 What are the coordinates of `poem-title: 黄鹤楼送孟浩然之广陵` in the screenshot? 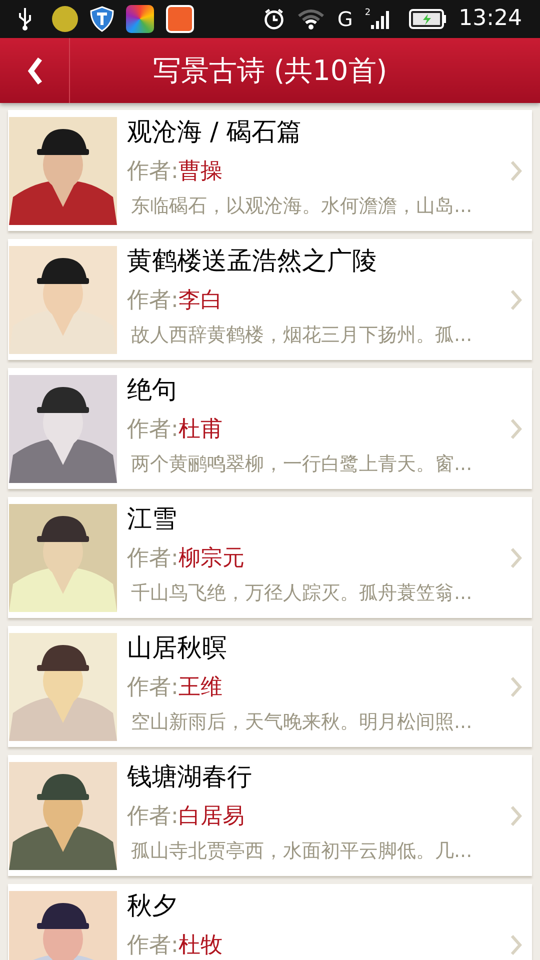 It's located at (252, 261).